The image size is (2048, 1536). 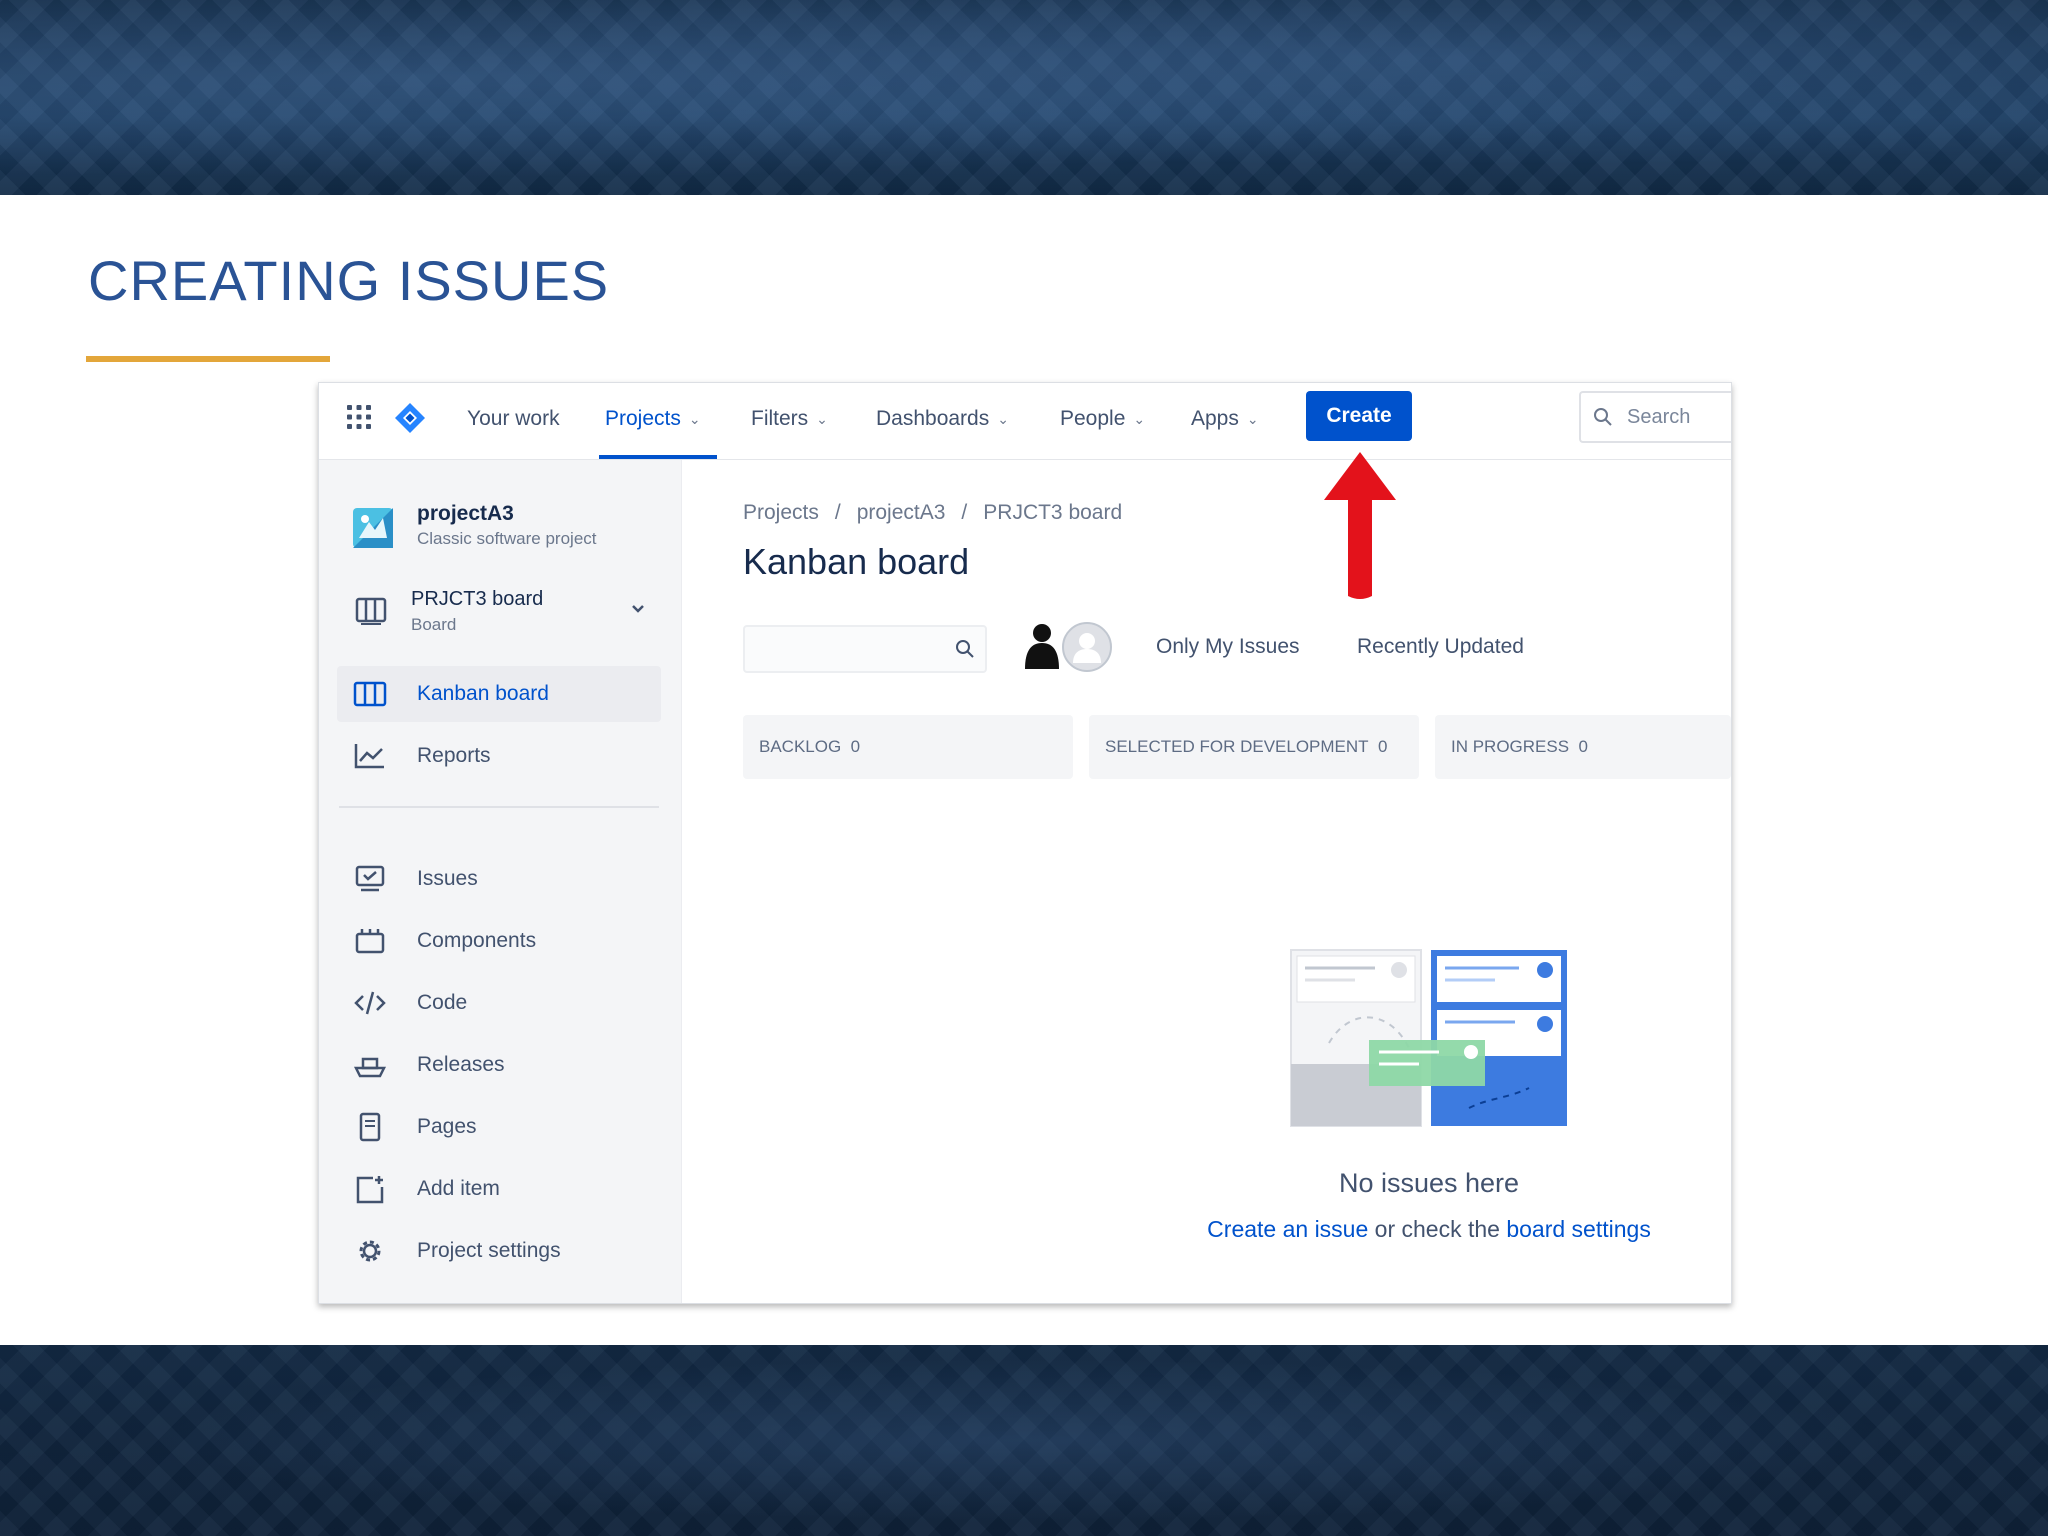 I want to click on nav-filters-label: Filters, so click(x=780, y=418).